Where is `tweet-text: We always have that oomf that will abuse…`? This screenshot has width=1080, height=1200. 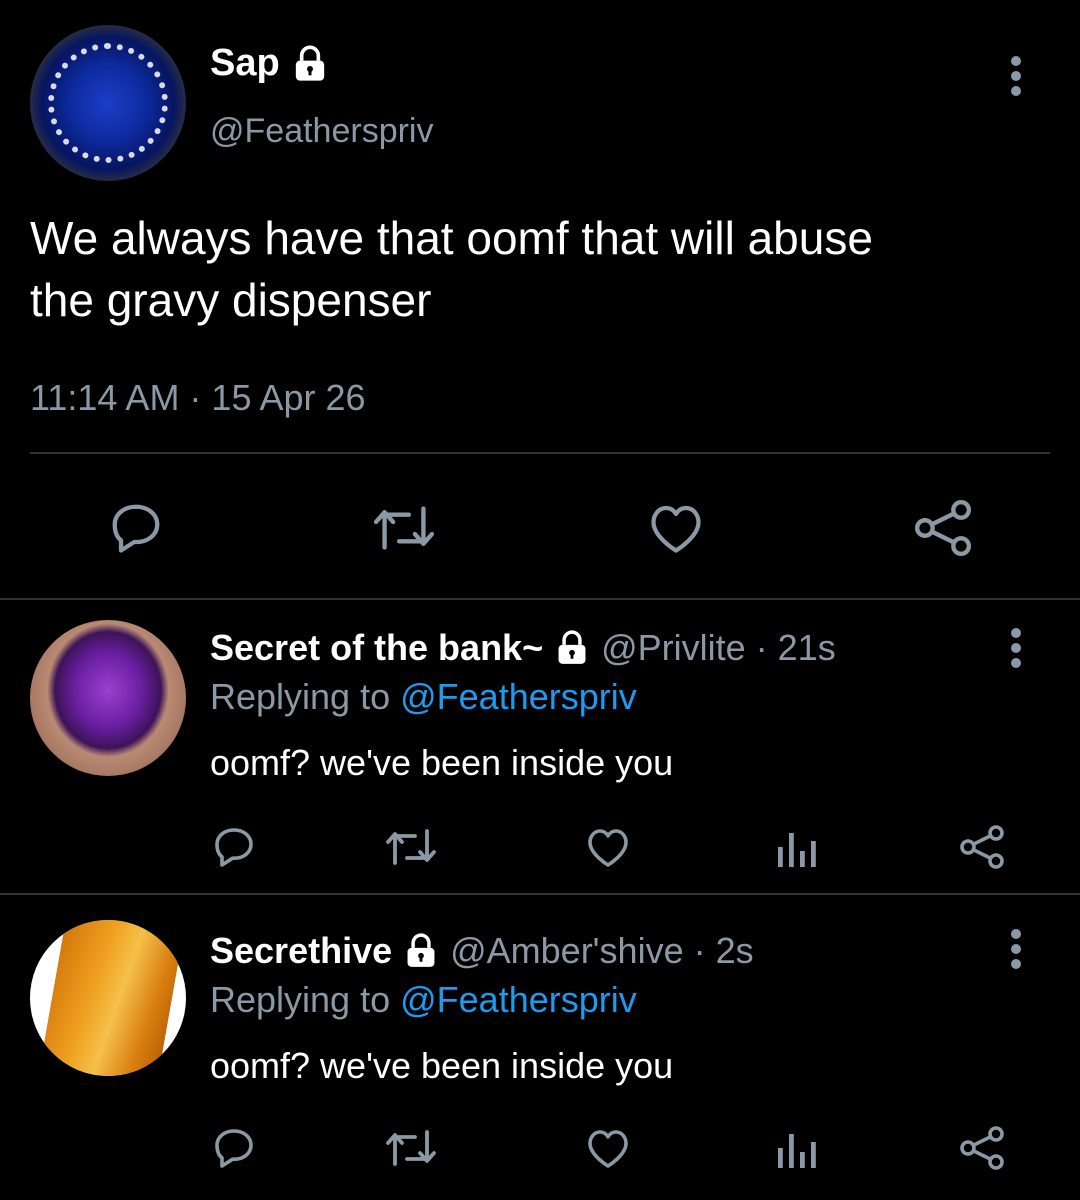 tweet-text: We always have that oomf that will abuse… is located at coordinates (451, 269).